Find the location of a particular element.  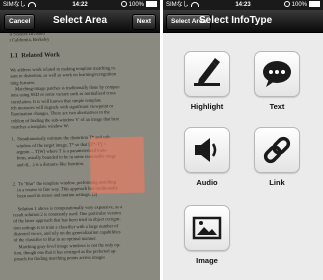

audio-button is located at coordinates (207, 150).